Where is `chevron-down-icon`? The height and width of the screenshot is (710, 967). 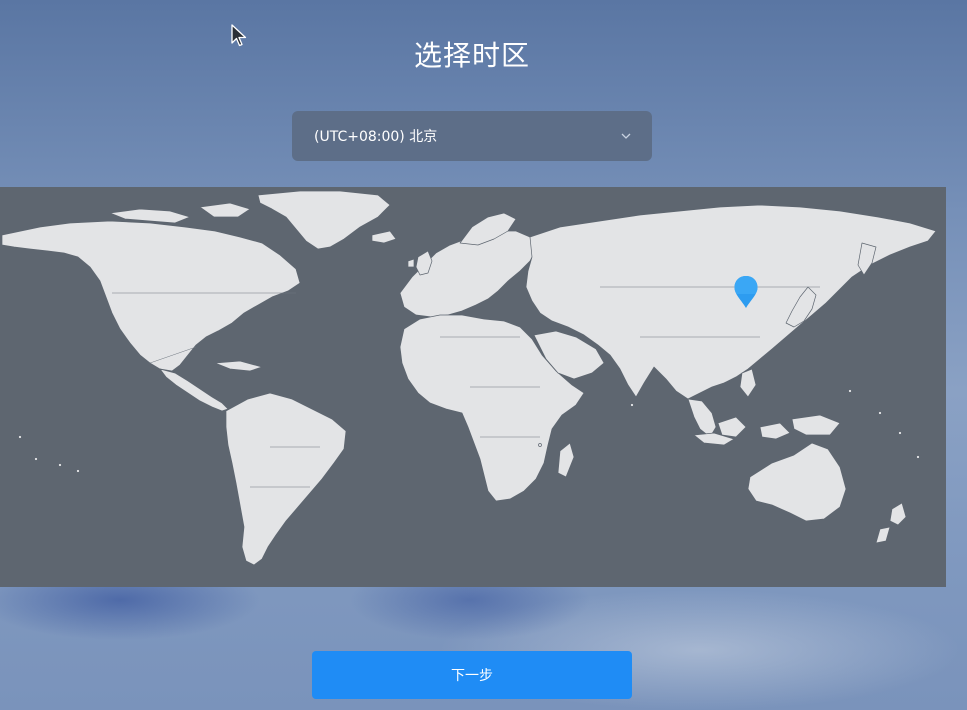
chevron-down-icon is located at coordinates (626, 136).